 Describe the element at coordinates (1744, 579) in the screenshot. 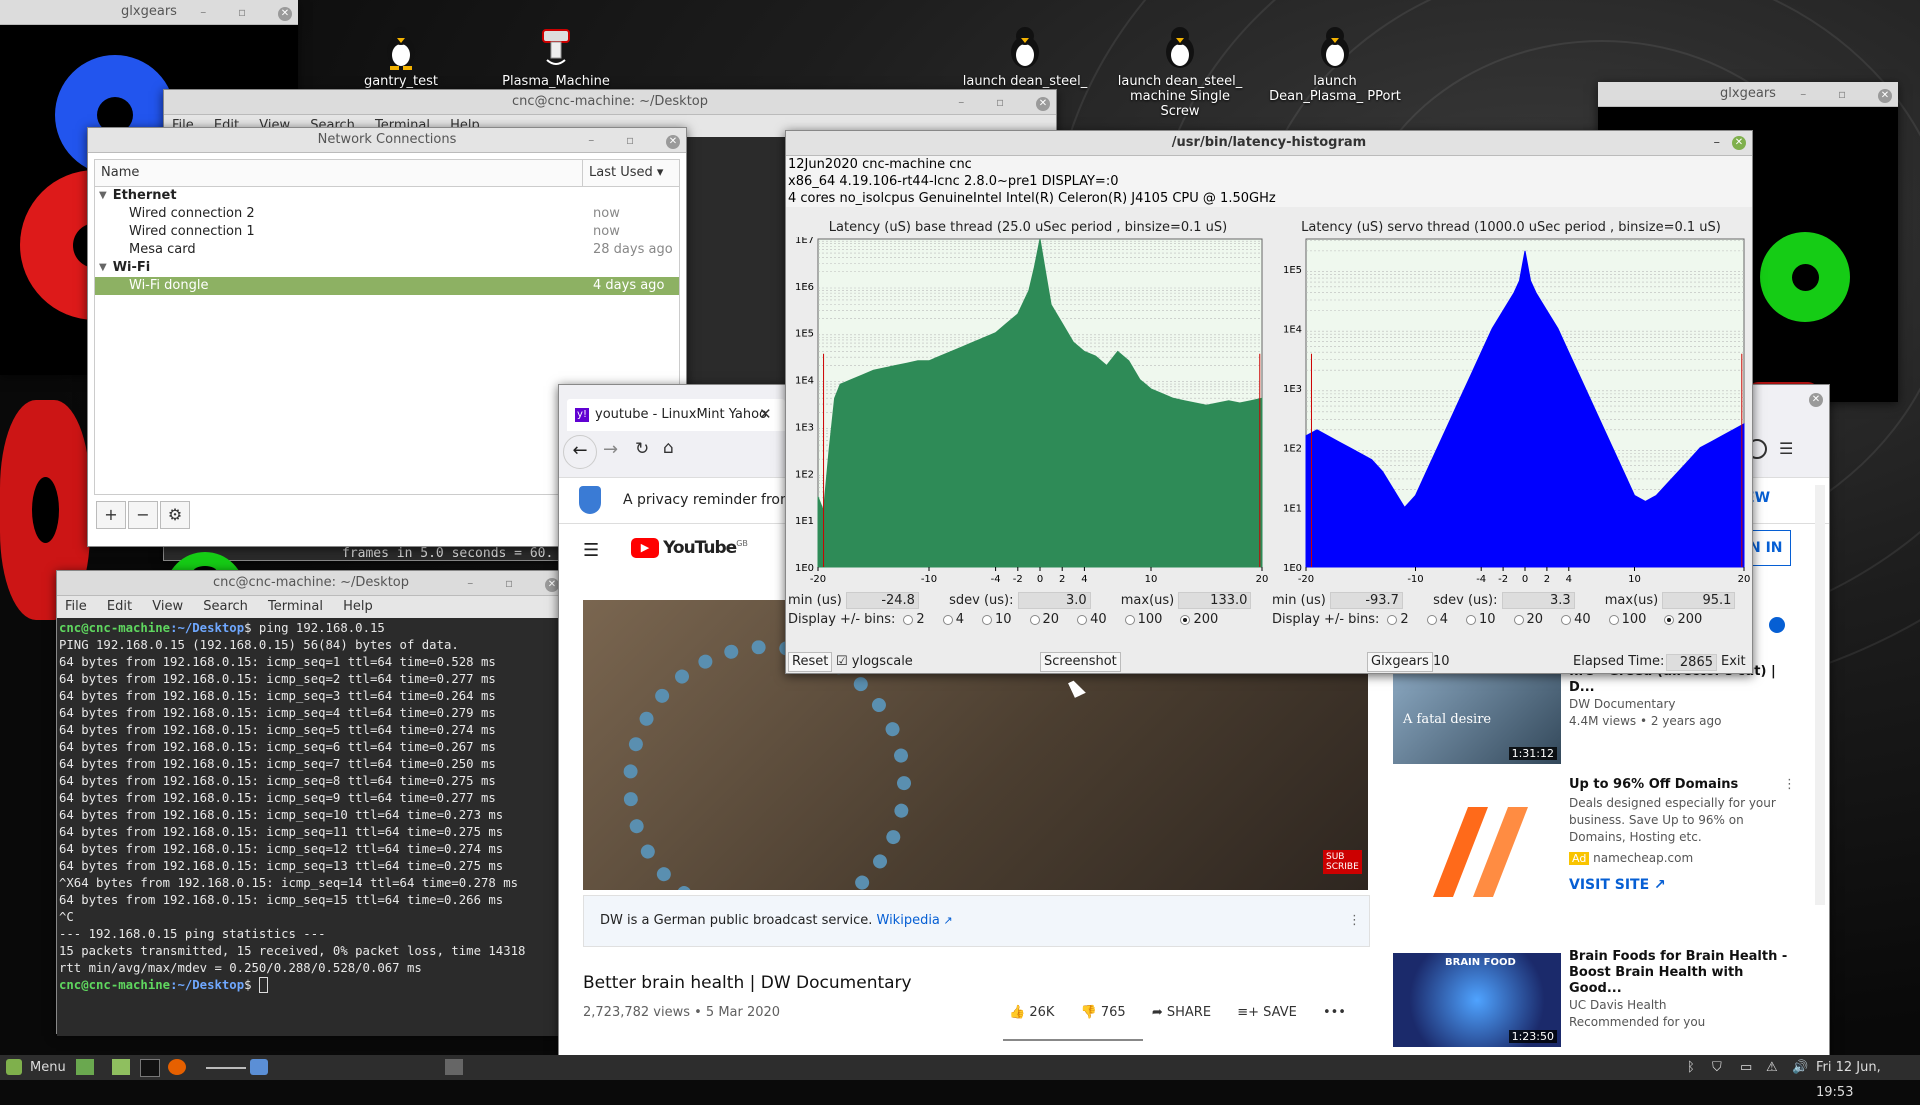

I see `x-tick-label: 20` at that location.